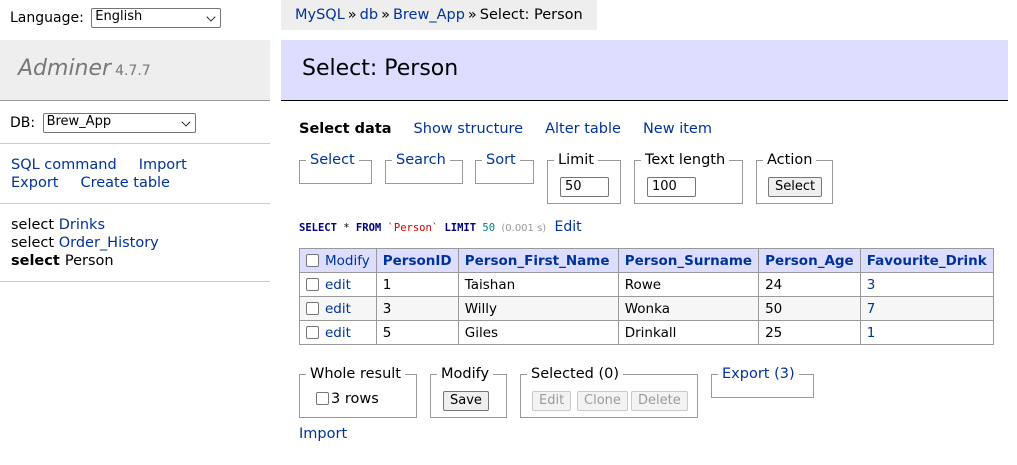  Describe the element at coordinates (312, 260) in the screenshot. I see `select-all-checkbox` at that location.